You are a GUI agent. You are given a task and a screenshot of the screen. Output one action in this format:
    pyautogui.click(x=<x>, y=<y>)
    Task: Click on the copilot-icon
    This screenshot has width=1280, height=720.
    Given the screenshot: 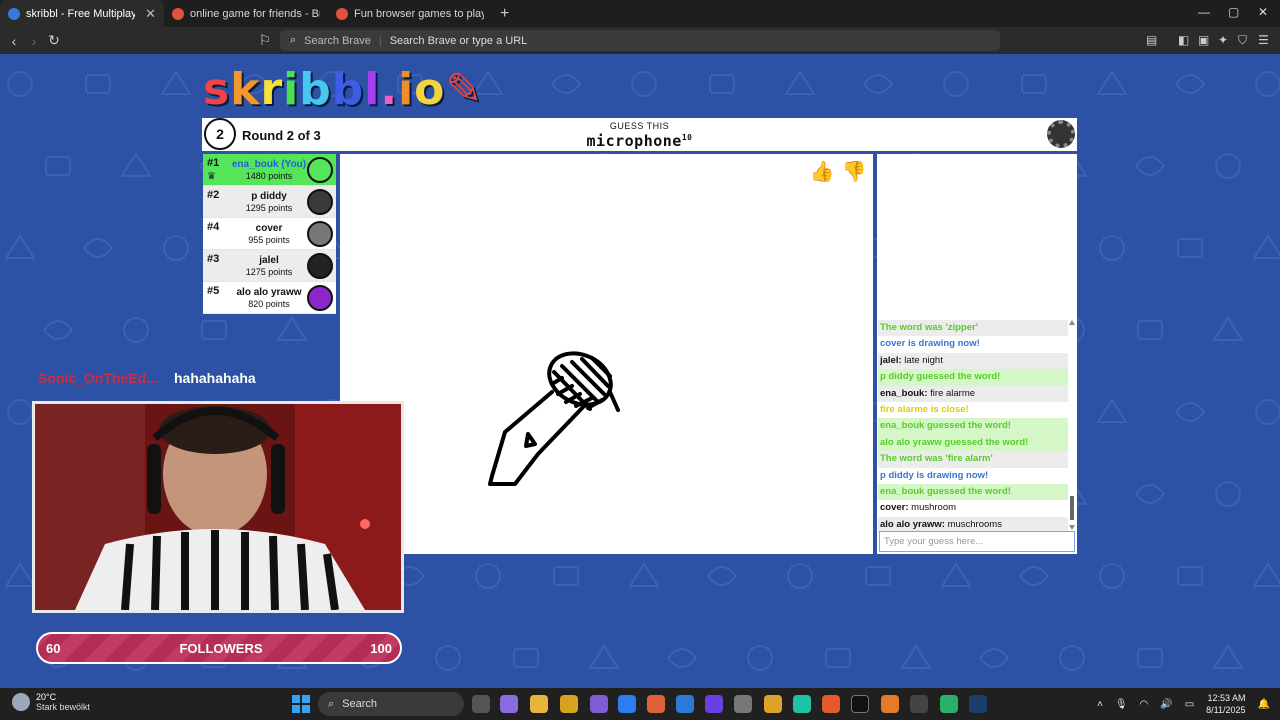 What is the action you would take?
    pyautogui.click(x=509, y=704)
    